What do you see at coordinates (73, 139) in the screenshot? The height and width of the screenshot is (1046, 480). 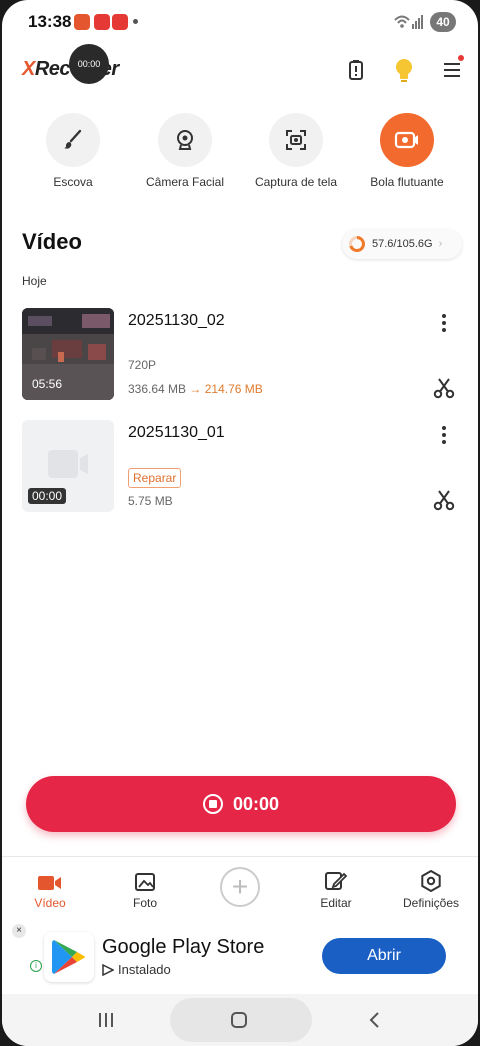 I see `brush-icon` at bounding box center [73, 139].